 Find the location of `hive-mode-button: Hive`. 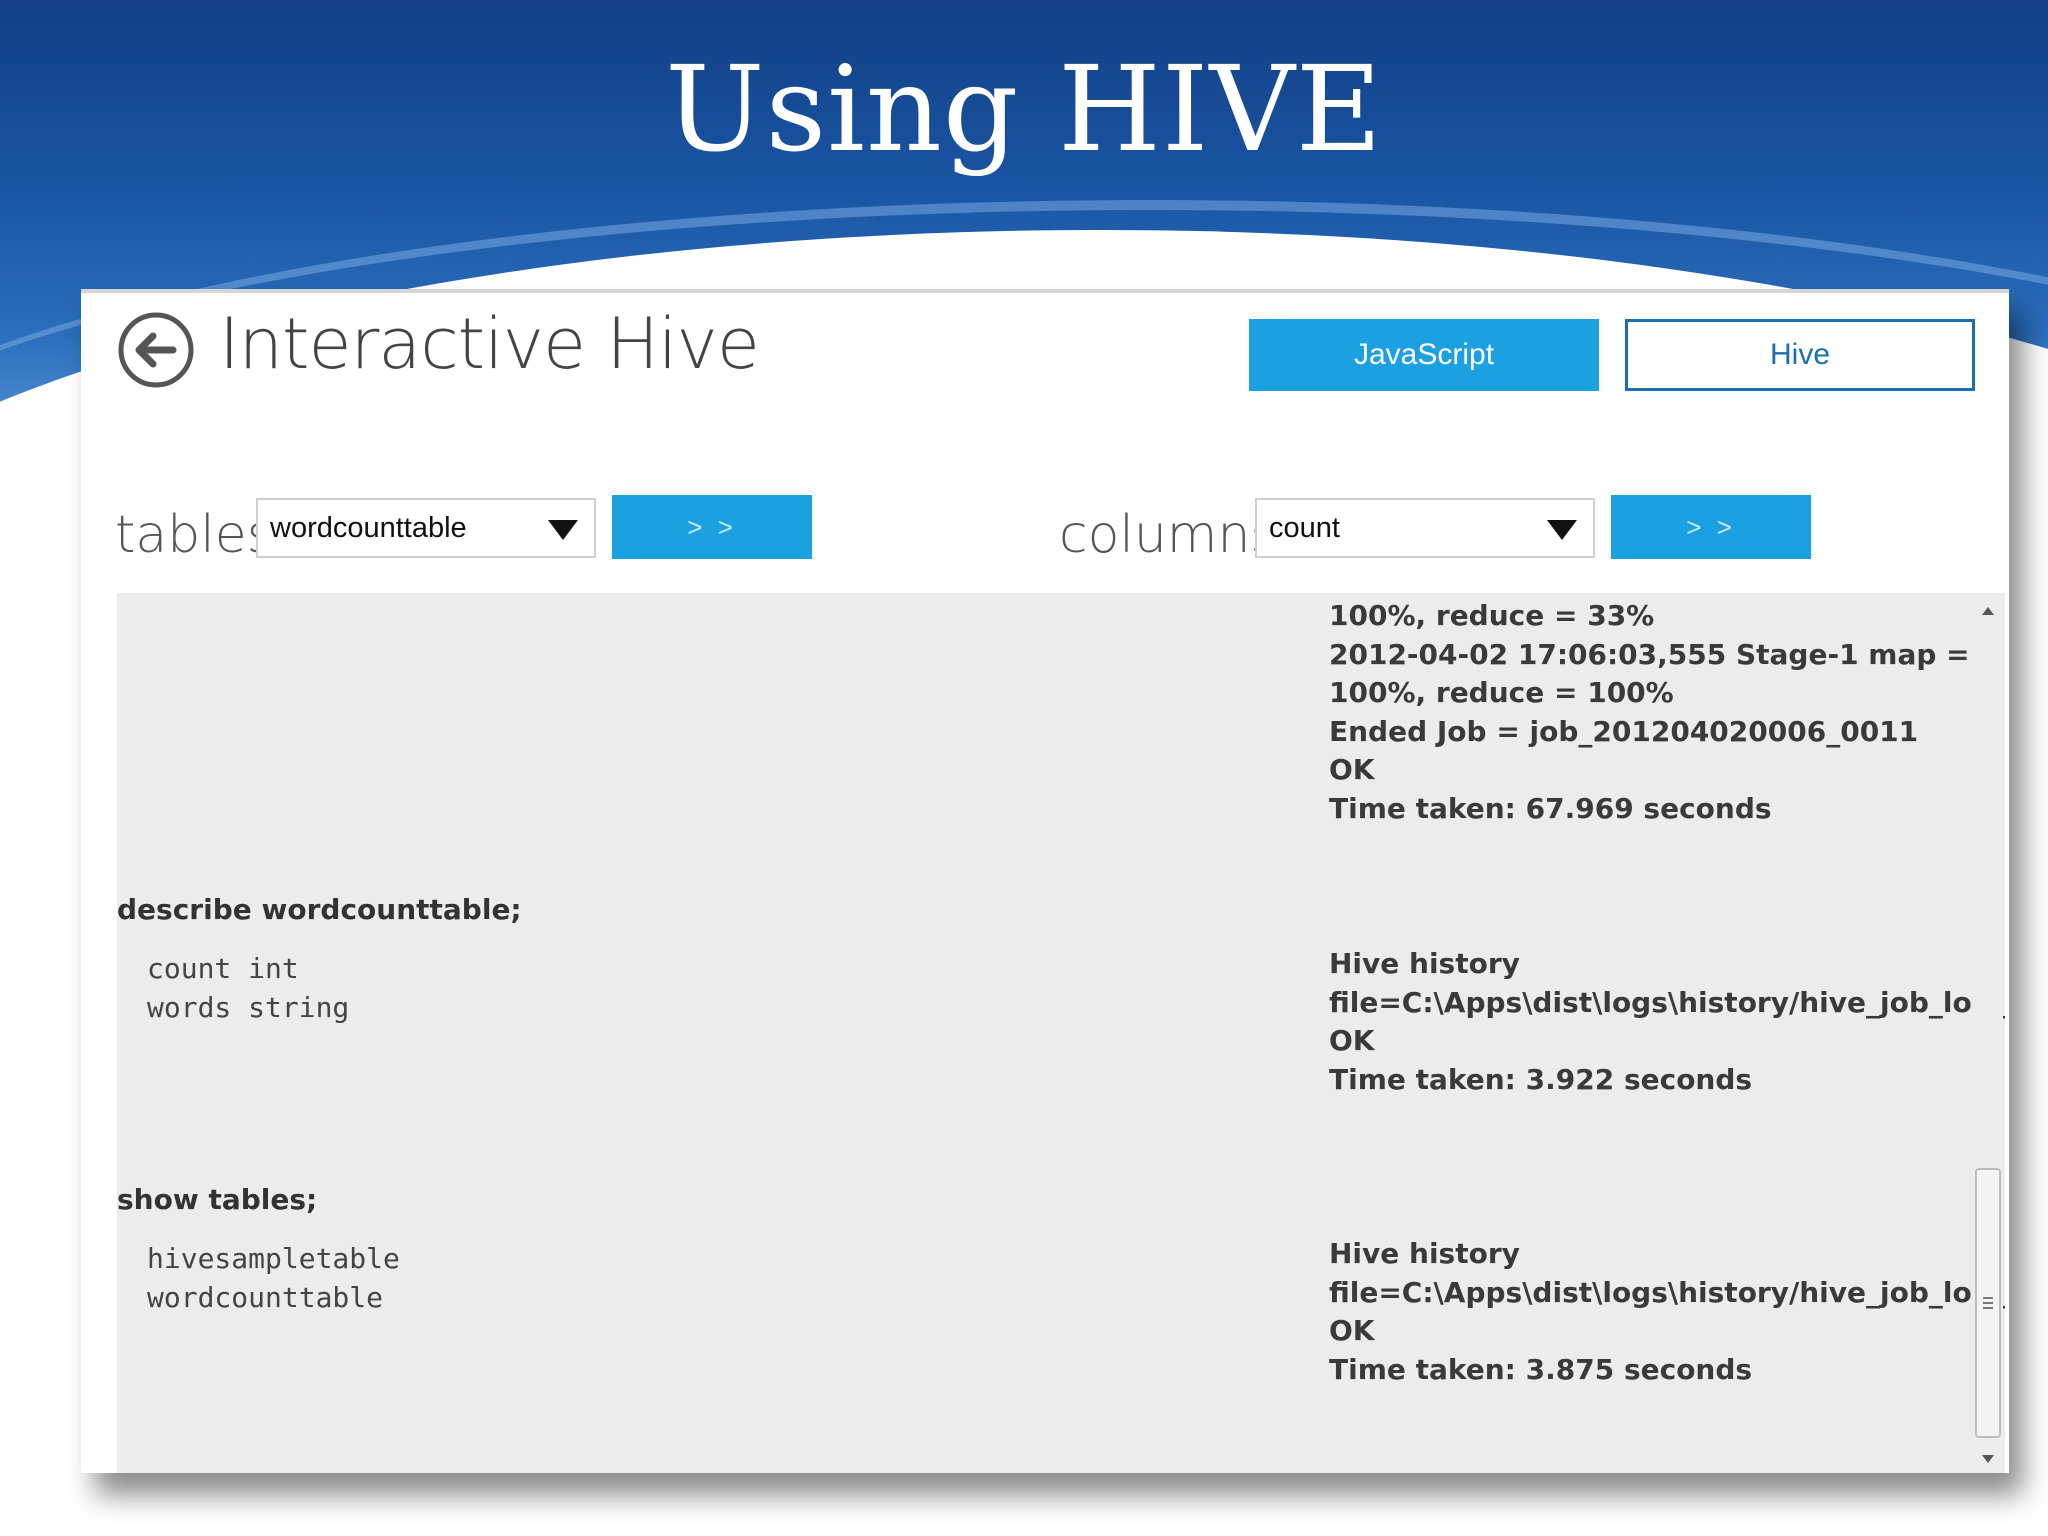

hive-mode-button: Hive is located at coordinates (1800, 355).